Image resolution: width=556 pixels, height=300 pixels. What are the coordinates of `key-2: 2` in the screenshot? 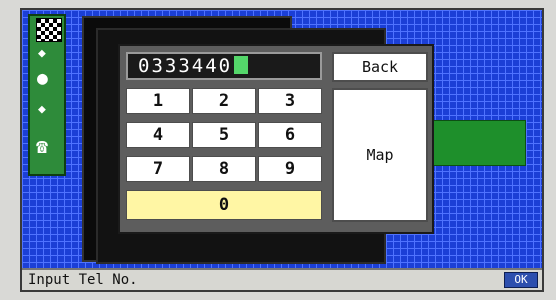 It's located at (224, 101).